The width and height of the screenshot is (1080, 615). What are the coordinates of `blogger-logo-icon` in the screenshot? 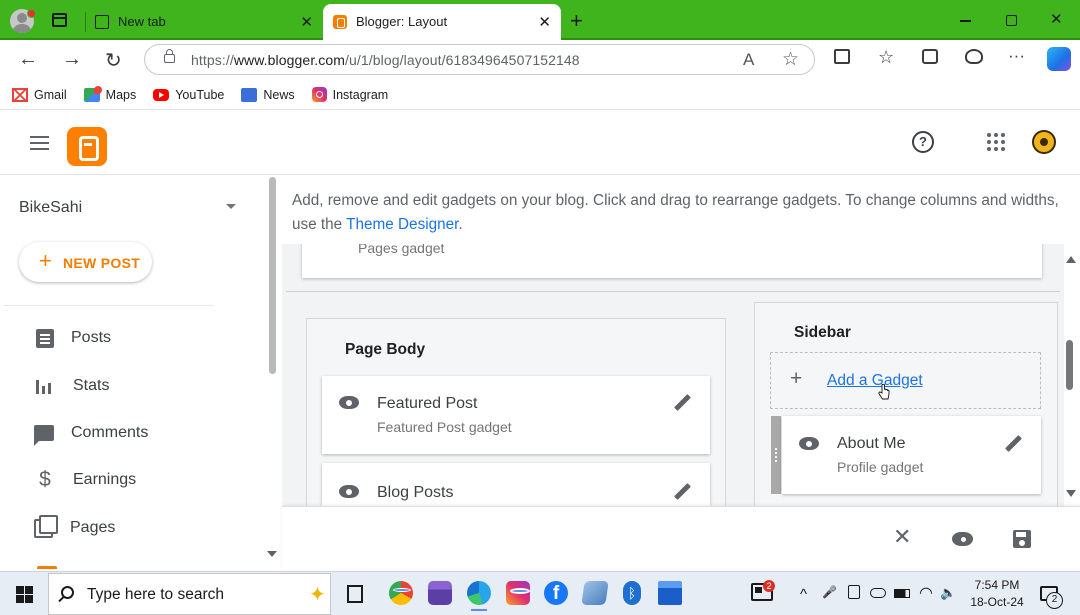 It's located at (87, 146).